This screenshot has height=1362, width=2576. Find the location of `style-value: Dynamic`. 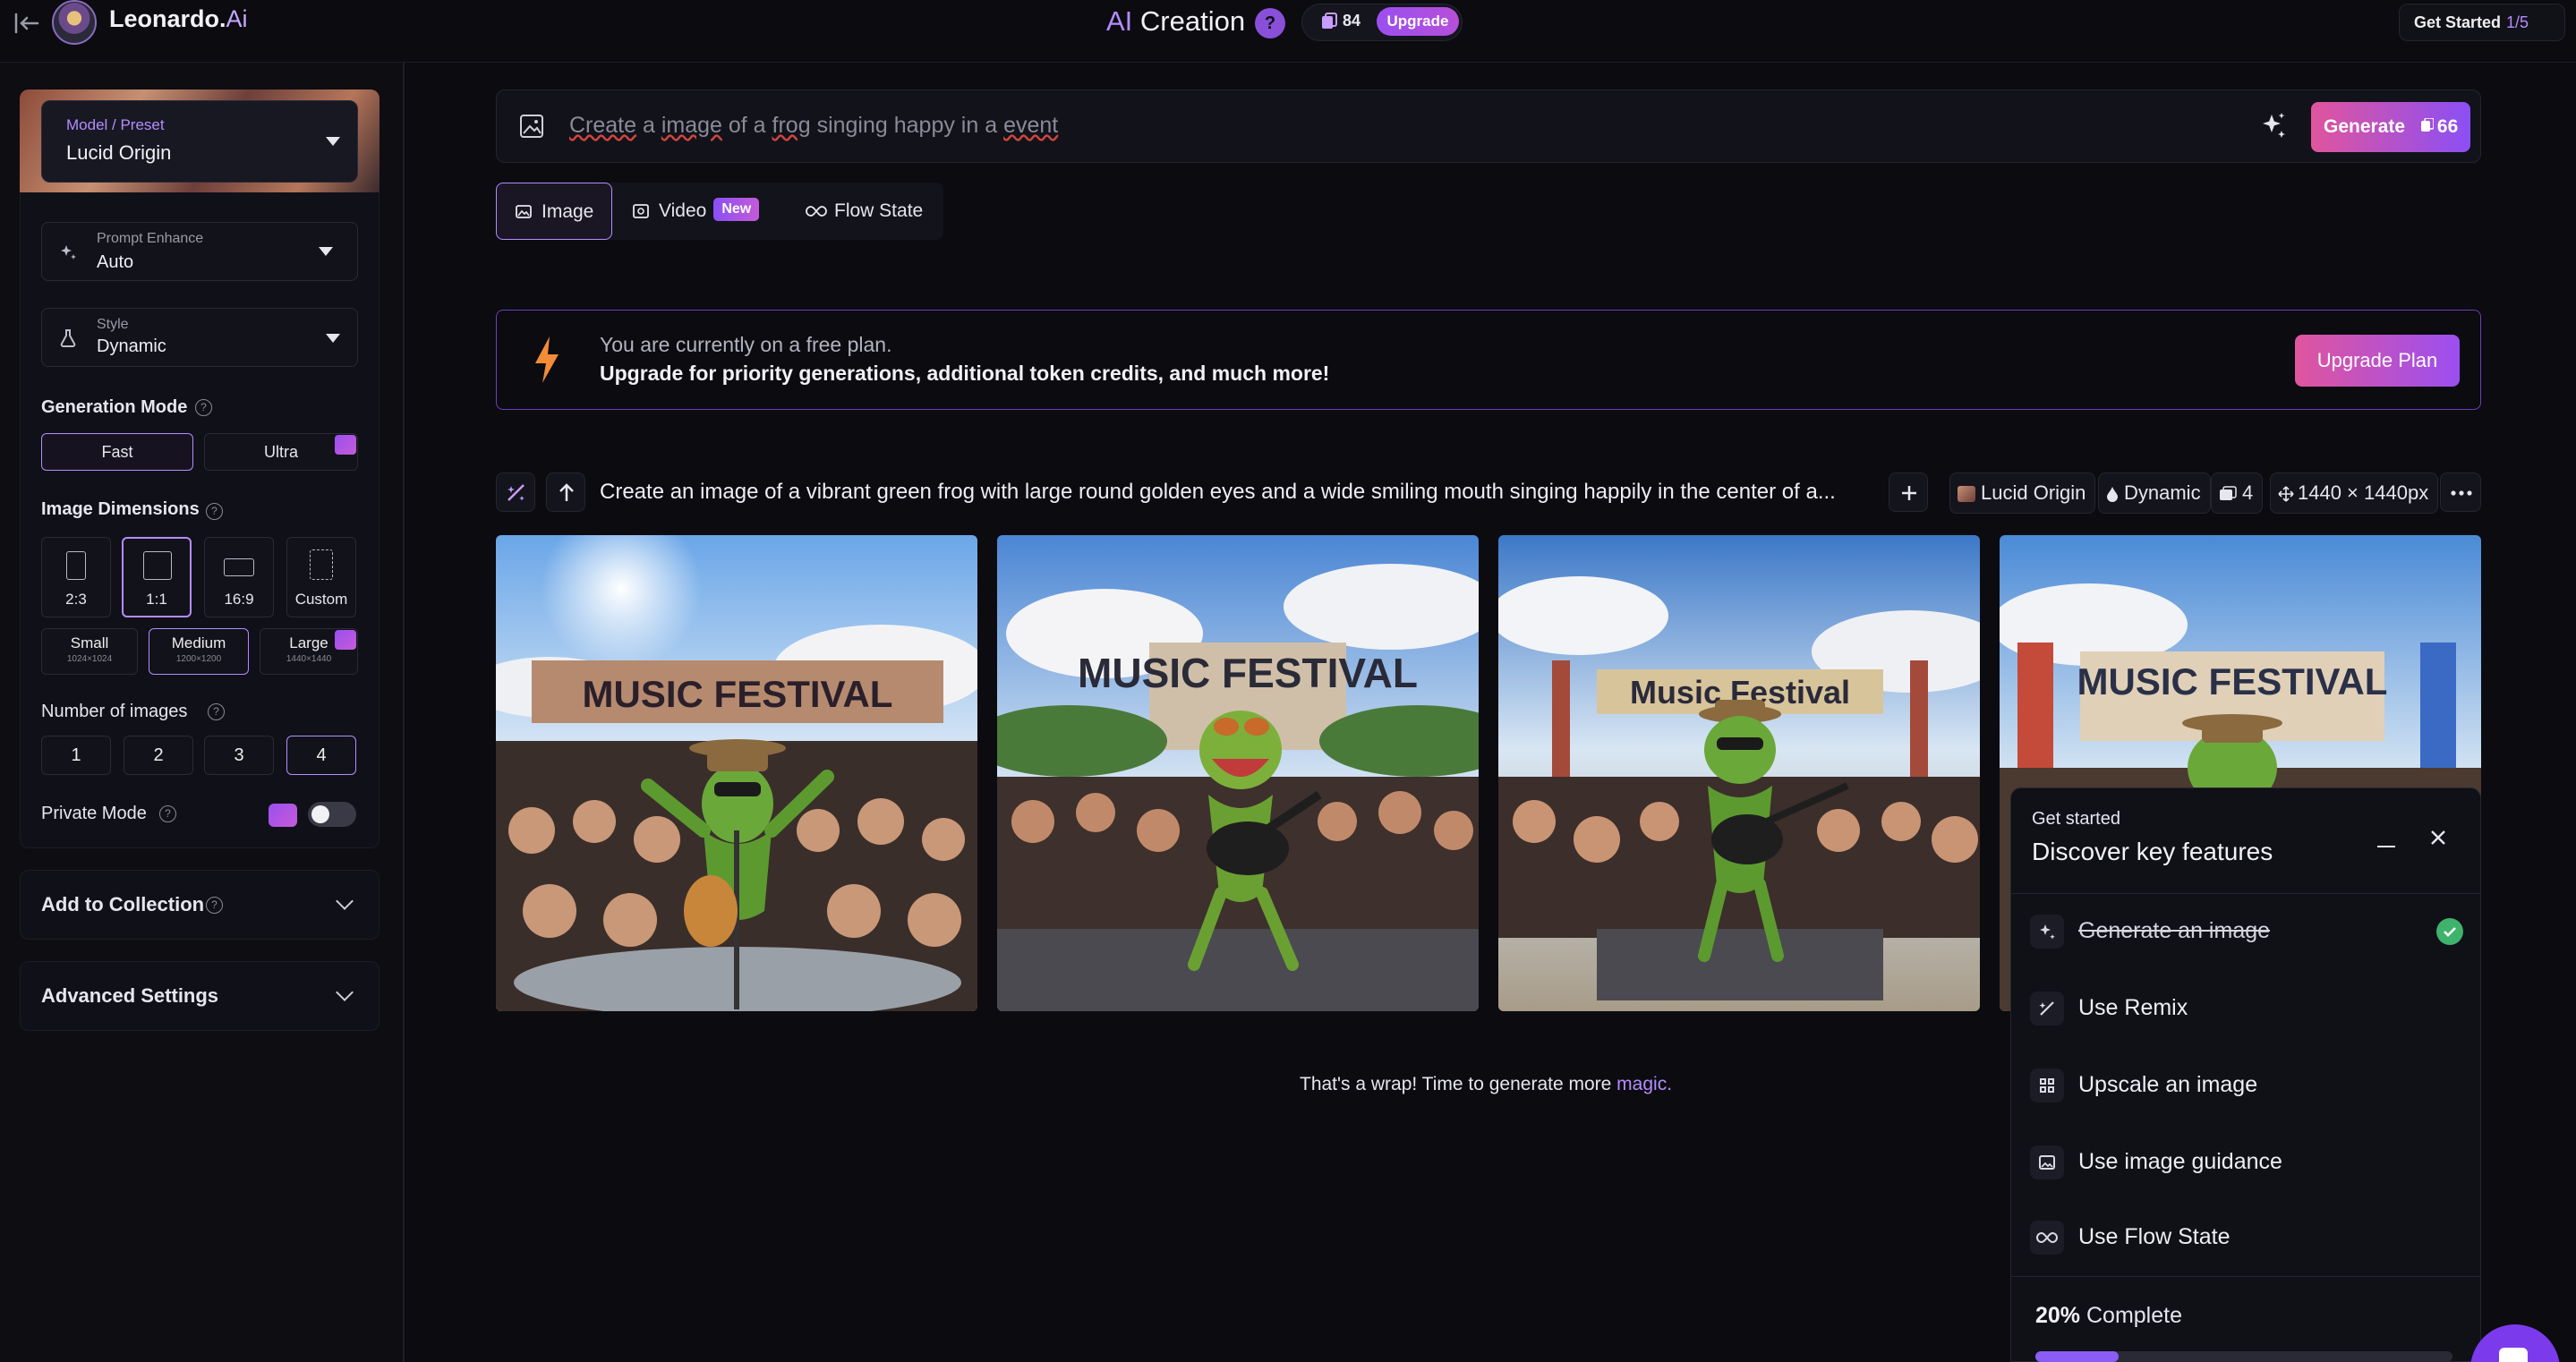

style-value: Dynamic is located at coordinates (131, 346).